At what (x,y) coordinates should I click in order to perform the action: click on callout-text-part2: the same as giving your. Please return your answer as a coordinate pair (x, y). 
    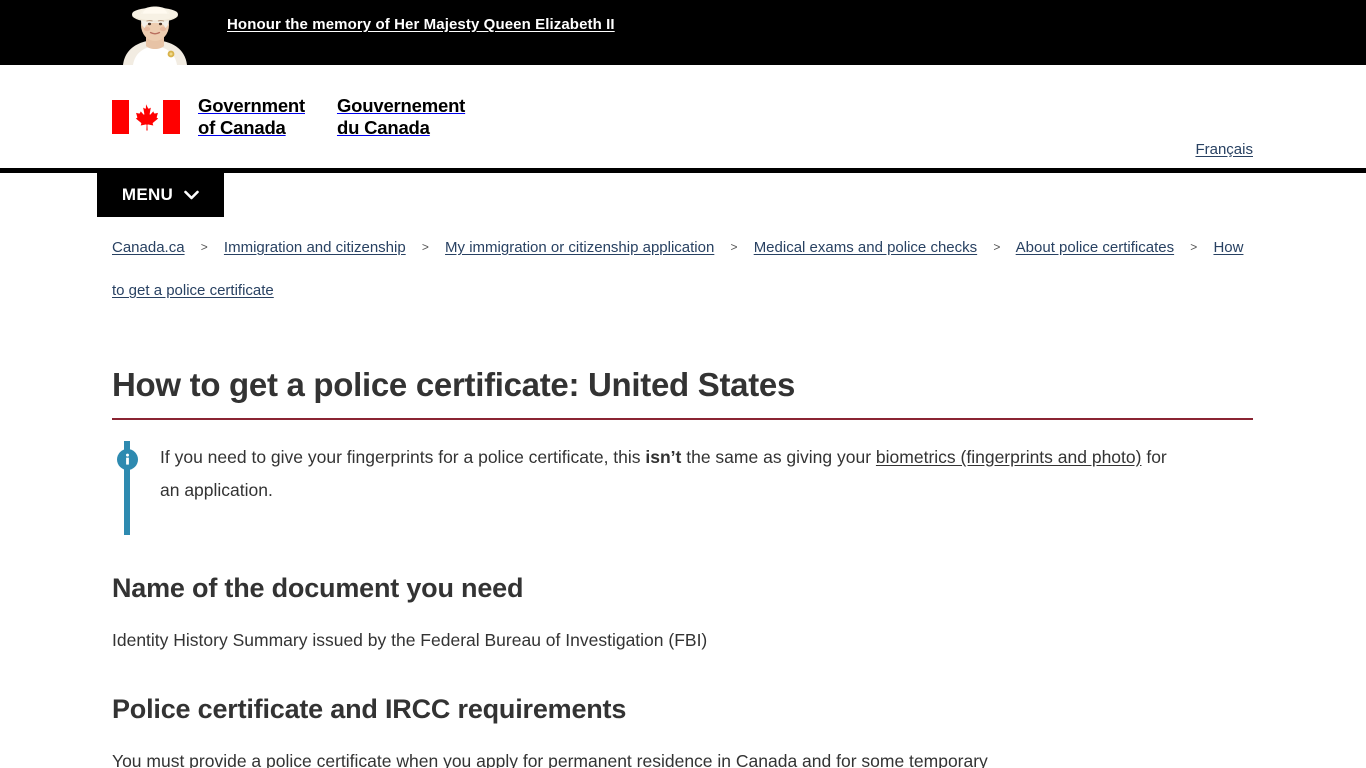
    Looking at the image, I should click on (778, 456).